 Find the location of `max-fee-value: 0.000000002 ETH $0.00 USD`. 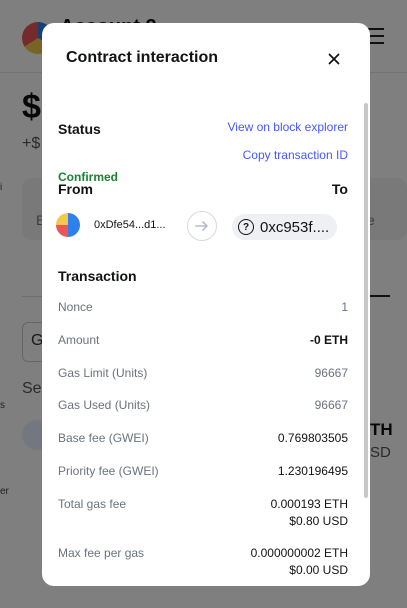

max-fee-value: 0.000000002 ETH $0.00 USD is located at coordinates (299, 562).